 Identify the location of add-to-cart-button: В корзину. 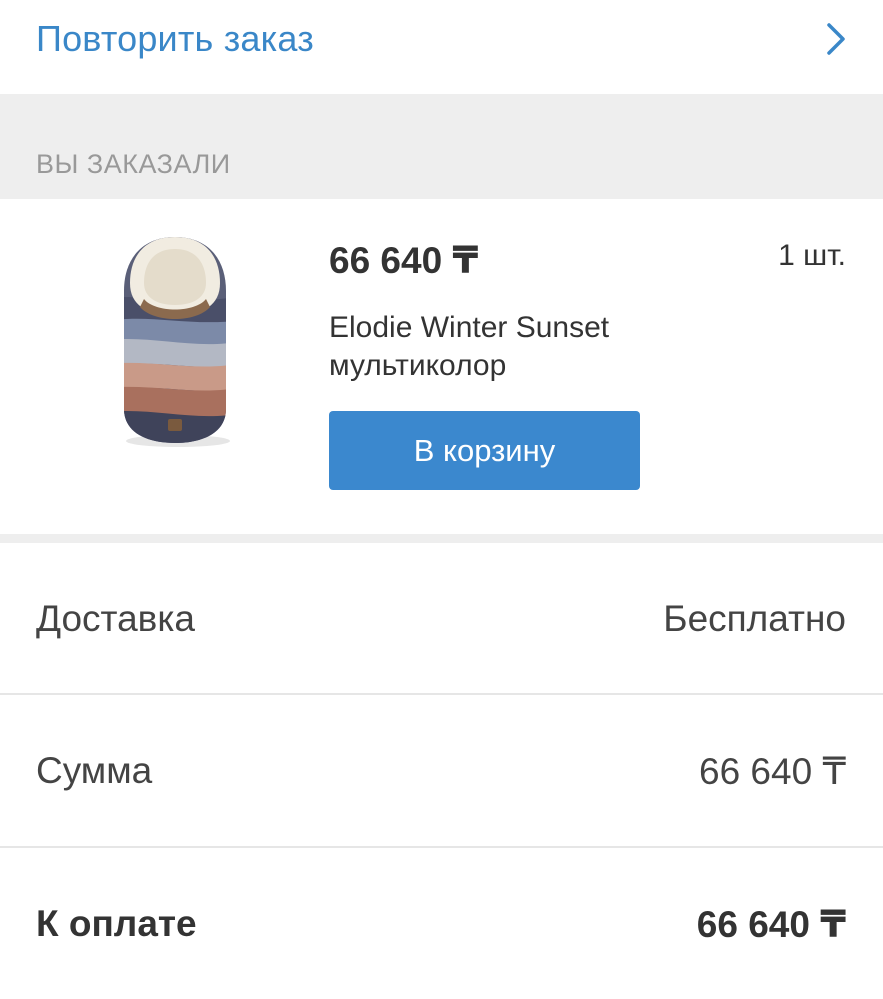
(484, 450).